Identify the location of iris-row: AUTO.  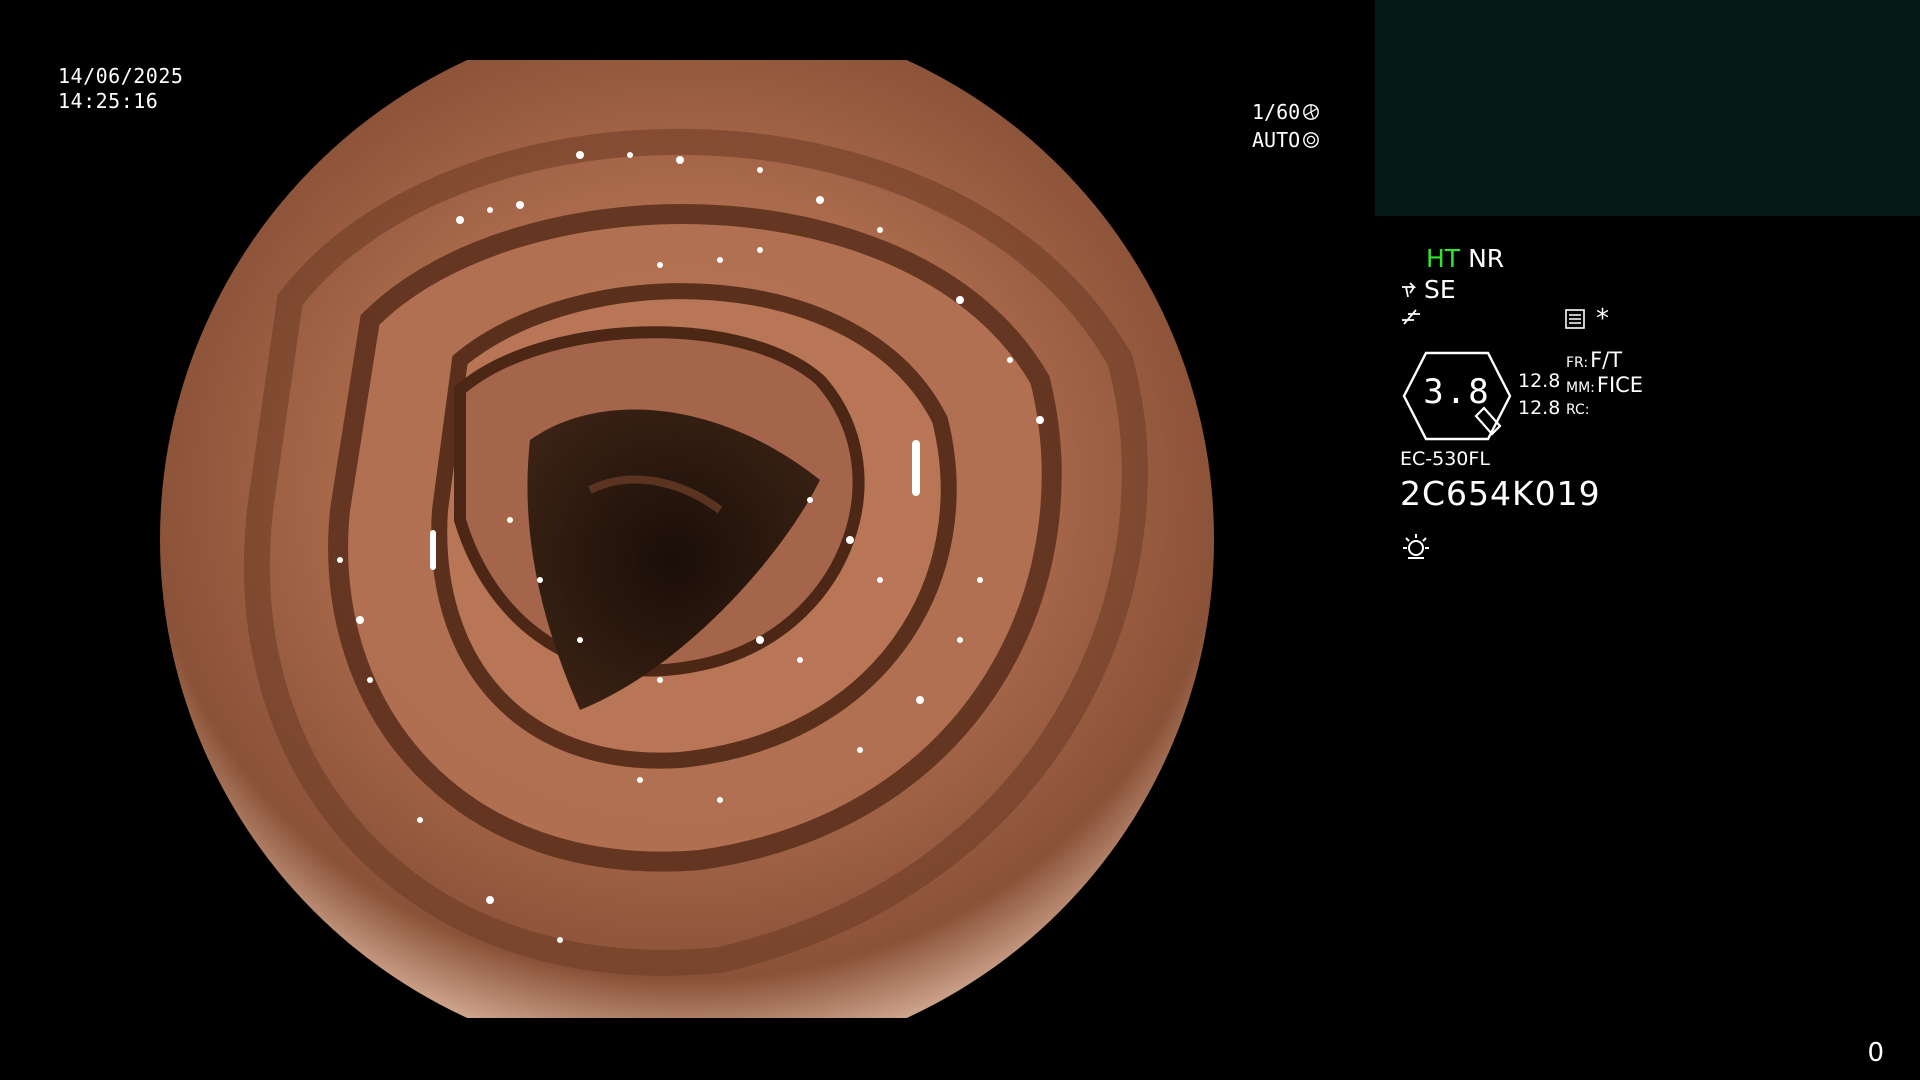
(1286, 140).